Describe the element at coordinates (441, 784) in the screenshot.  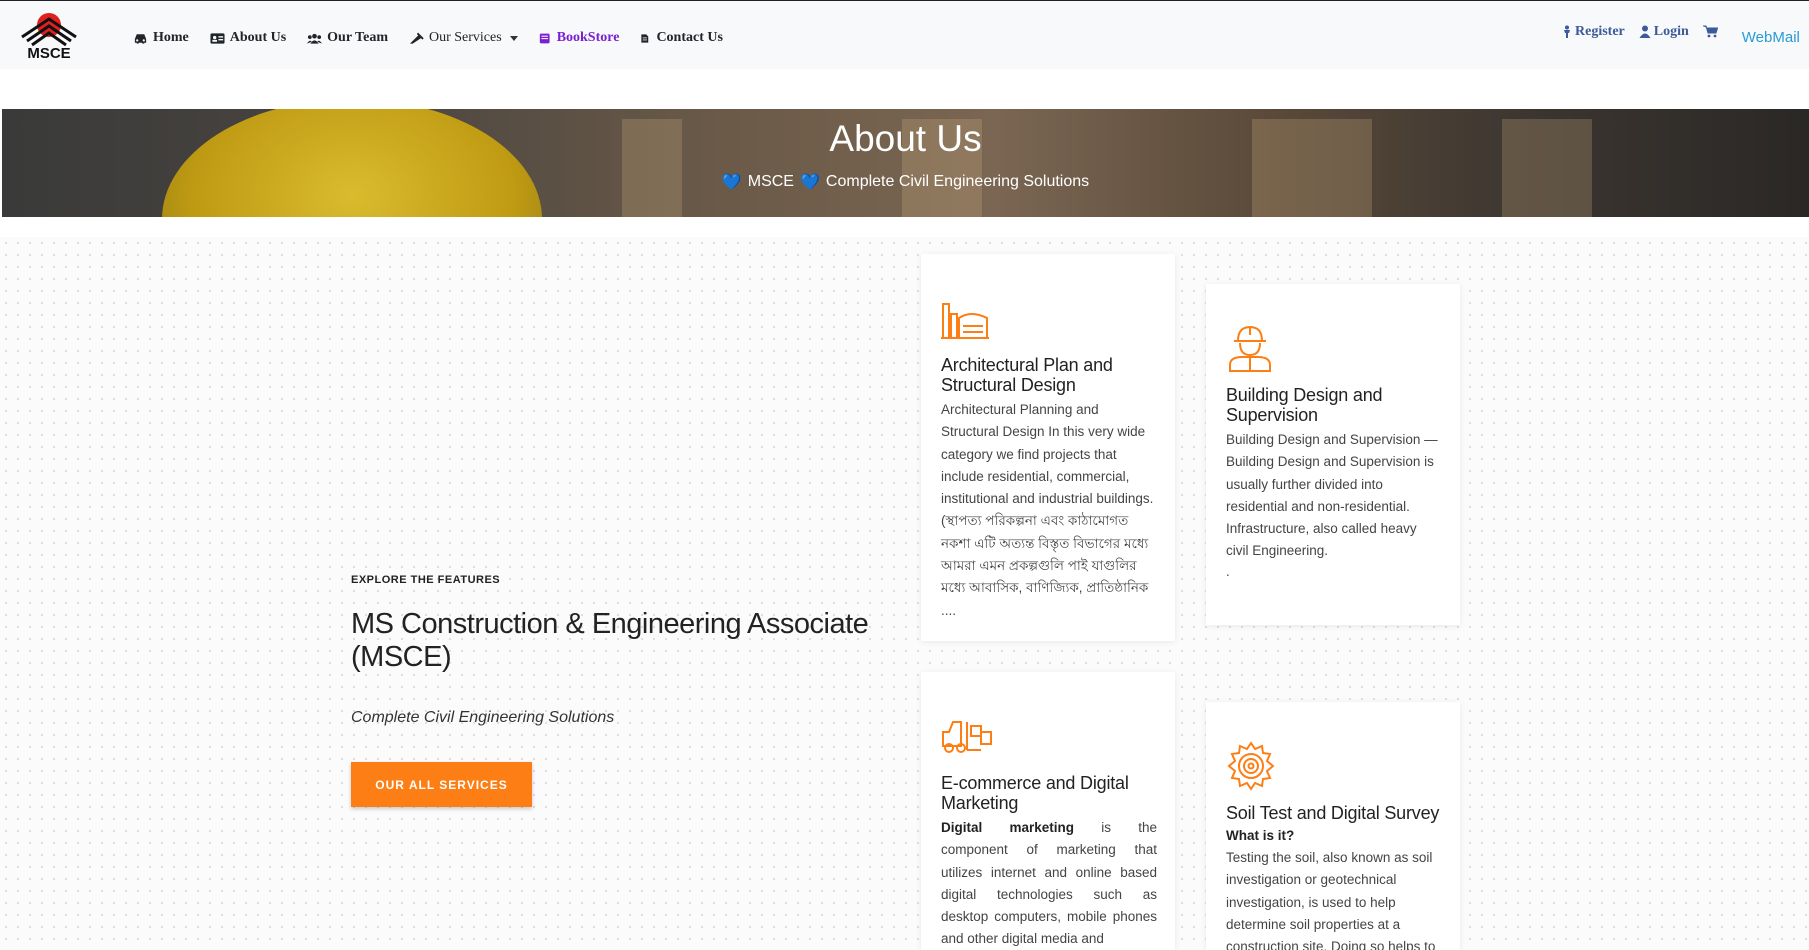
I see `our-all-services-button: OUR ALL SERVICES` at that location.